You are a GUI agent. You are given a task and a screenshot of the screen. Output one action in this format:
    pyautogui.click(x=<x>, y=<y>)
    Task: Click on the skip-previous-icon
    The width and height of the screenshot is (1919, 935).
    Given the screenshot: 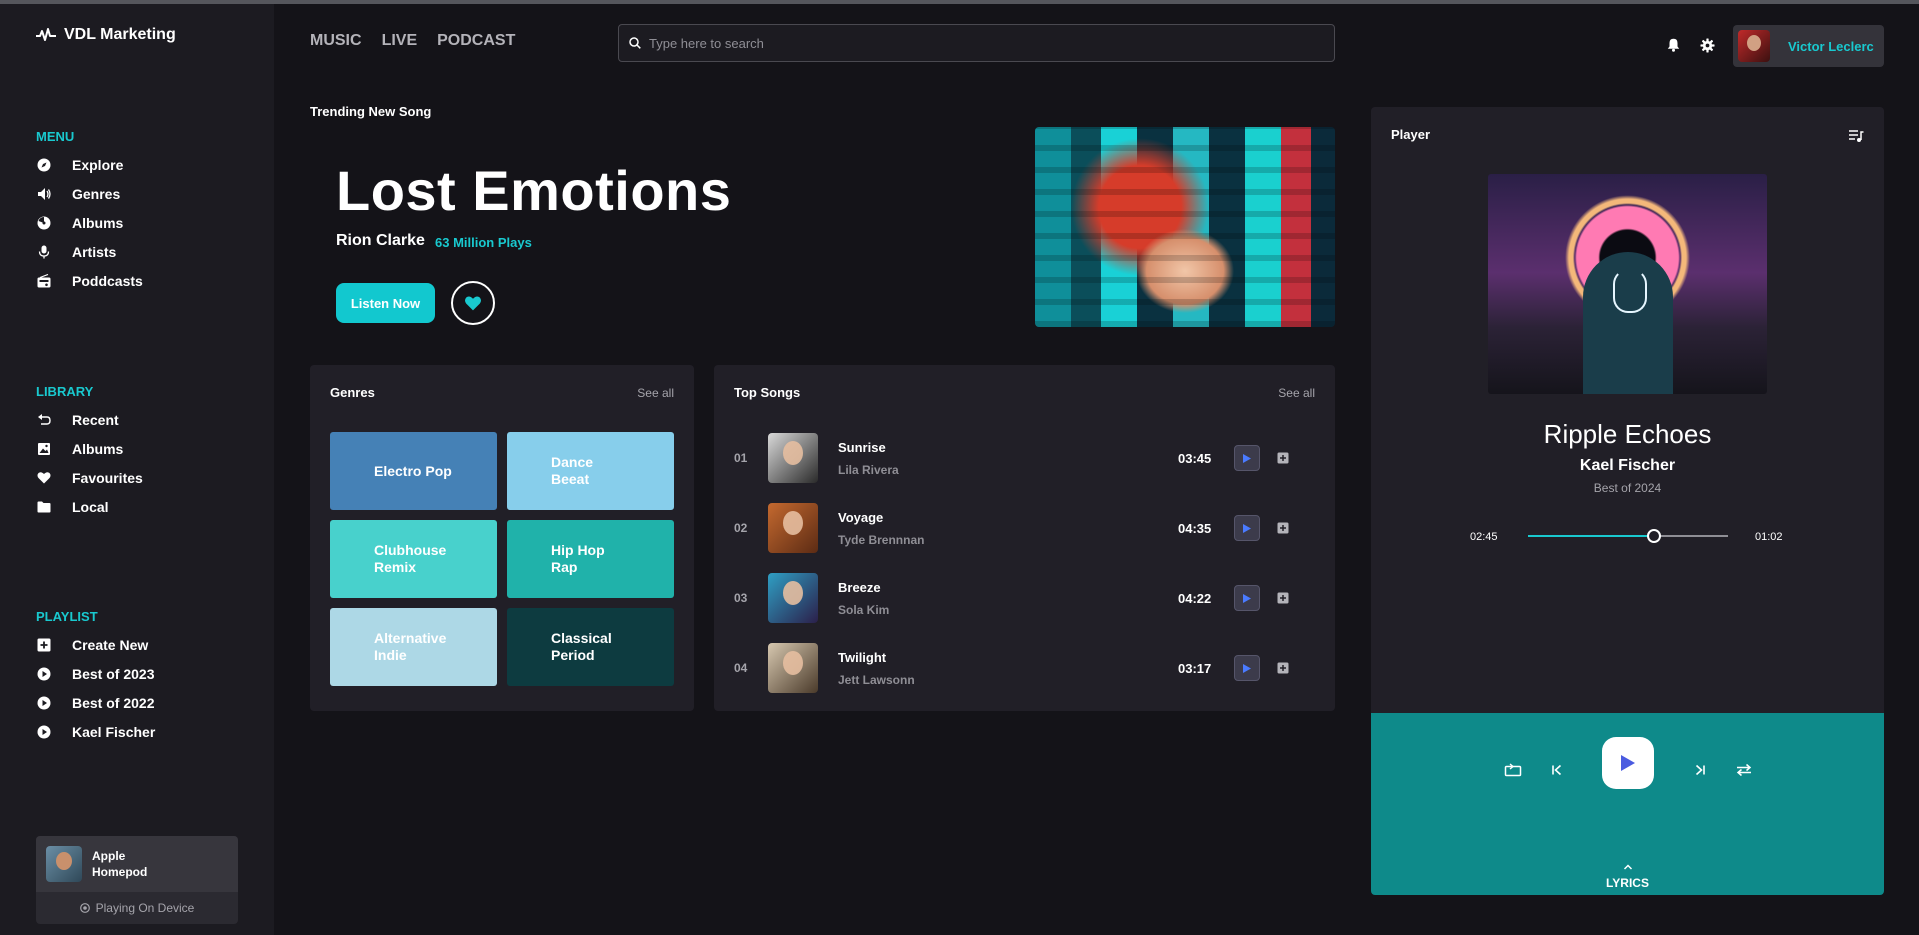 What is the action you would take?
    pyautogui.click(x=1557, y=770)
    